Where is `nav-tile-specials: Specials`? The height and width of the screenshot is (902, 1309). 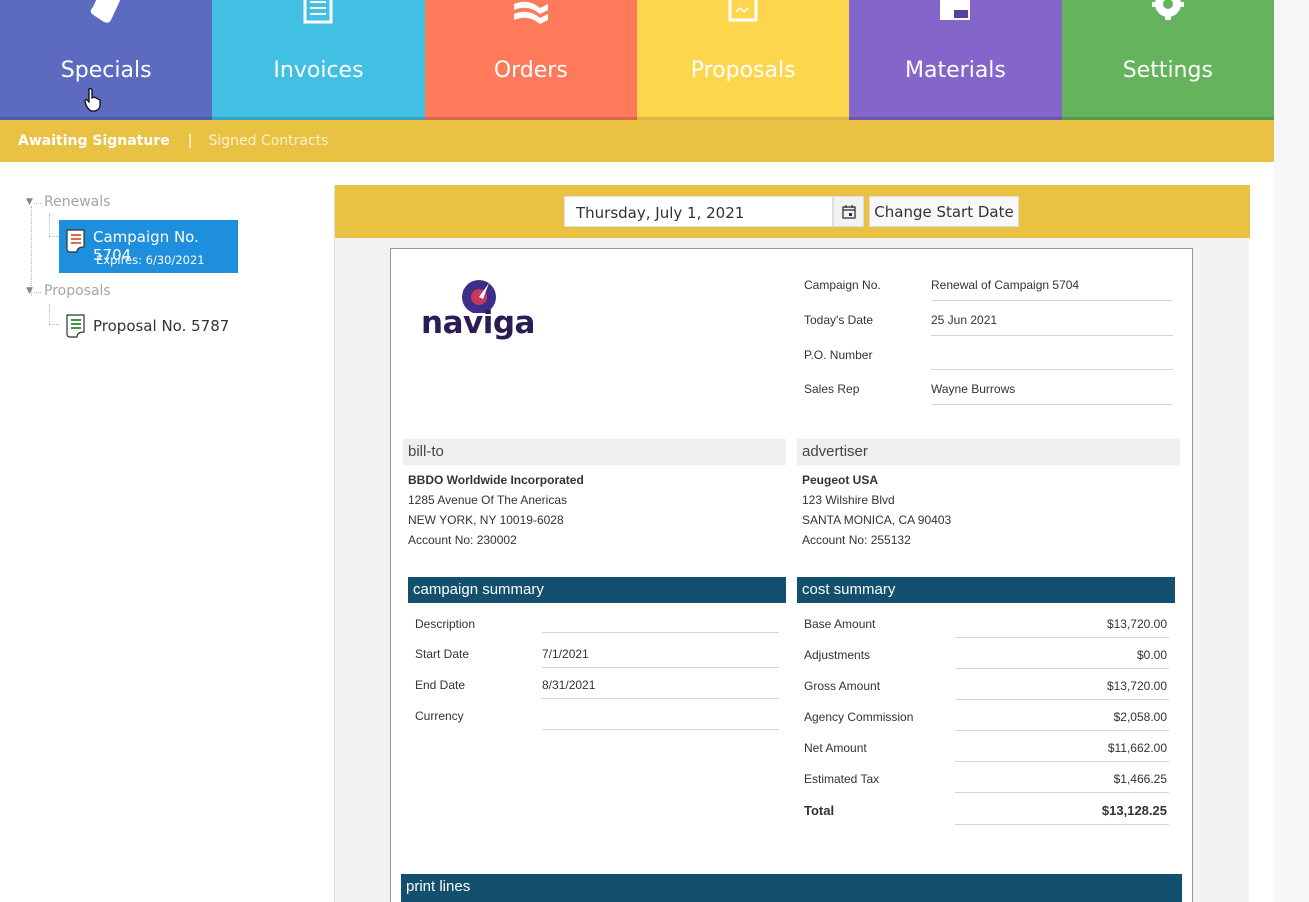 nav-tile-specials: Specials is located at coordinates (106, 60).